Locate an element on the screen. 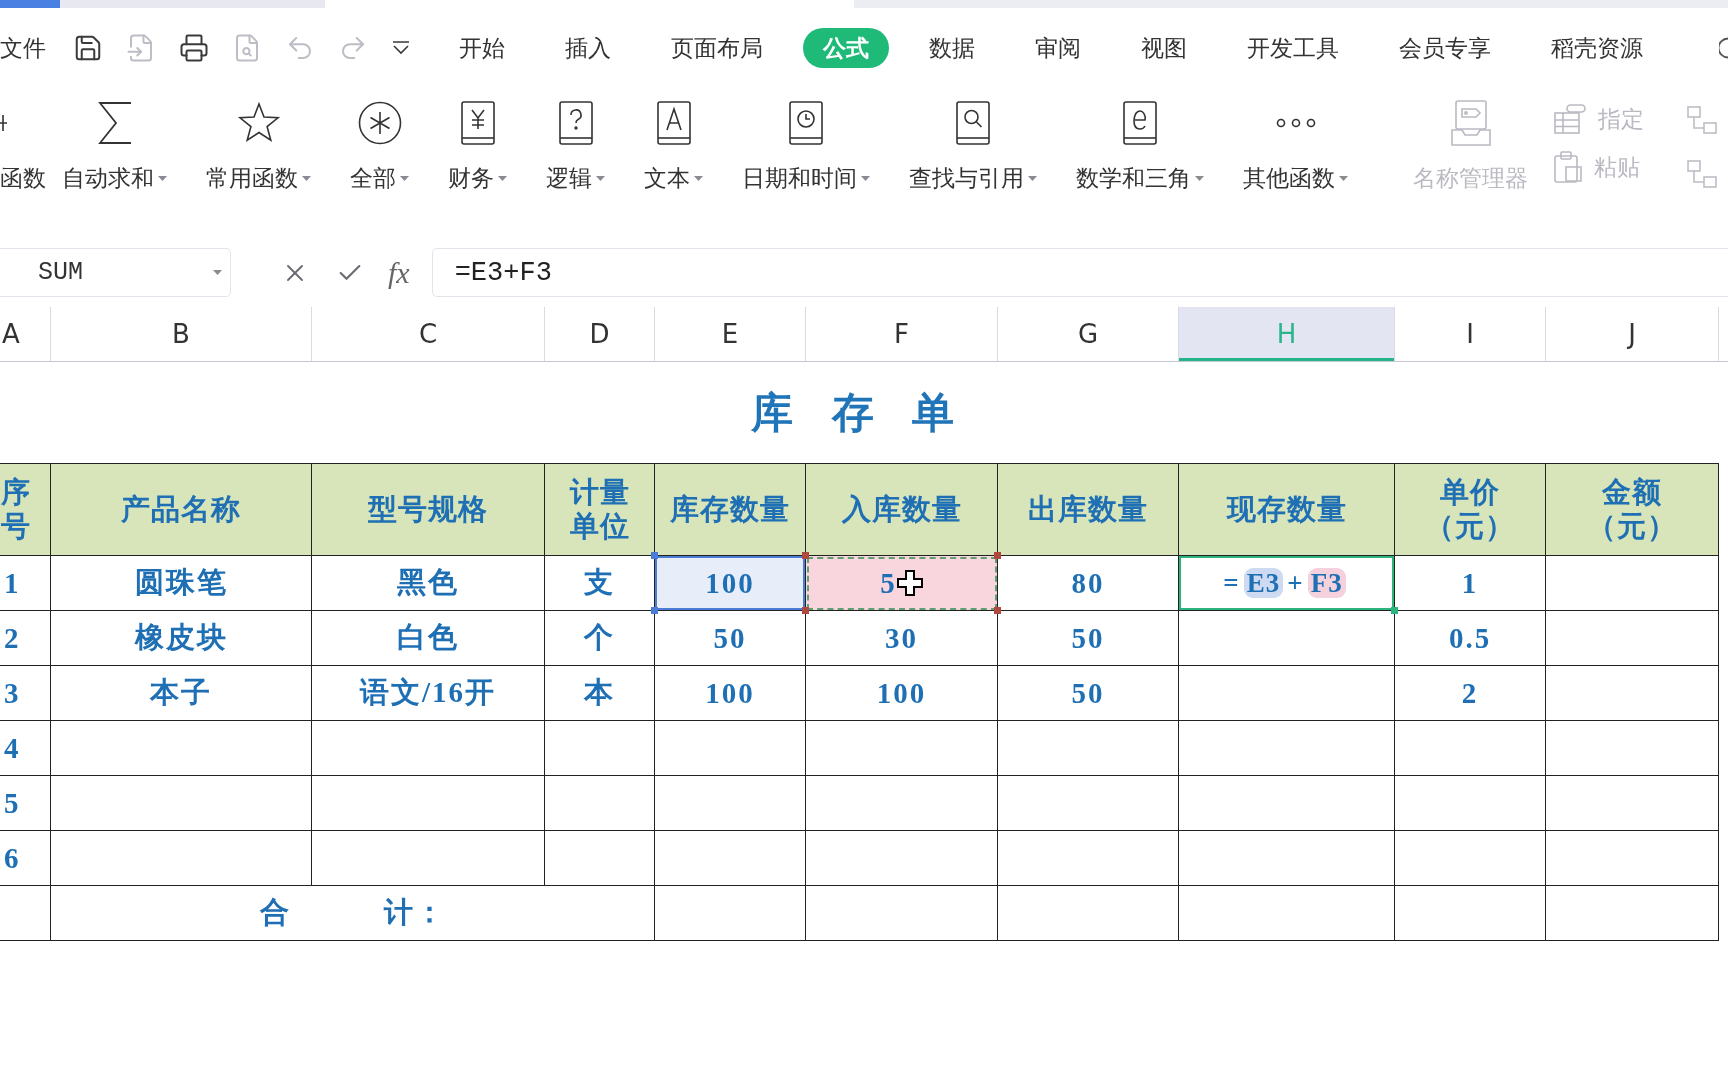 The width and height of the screenshot is (1728, 1080). table-cell: 80 is located at coordinates (1088, 583).